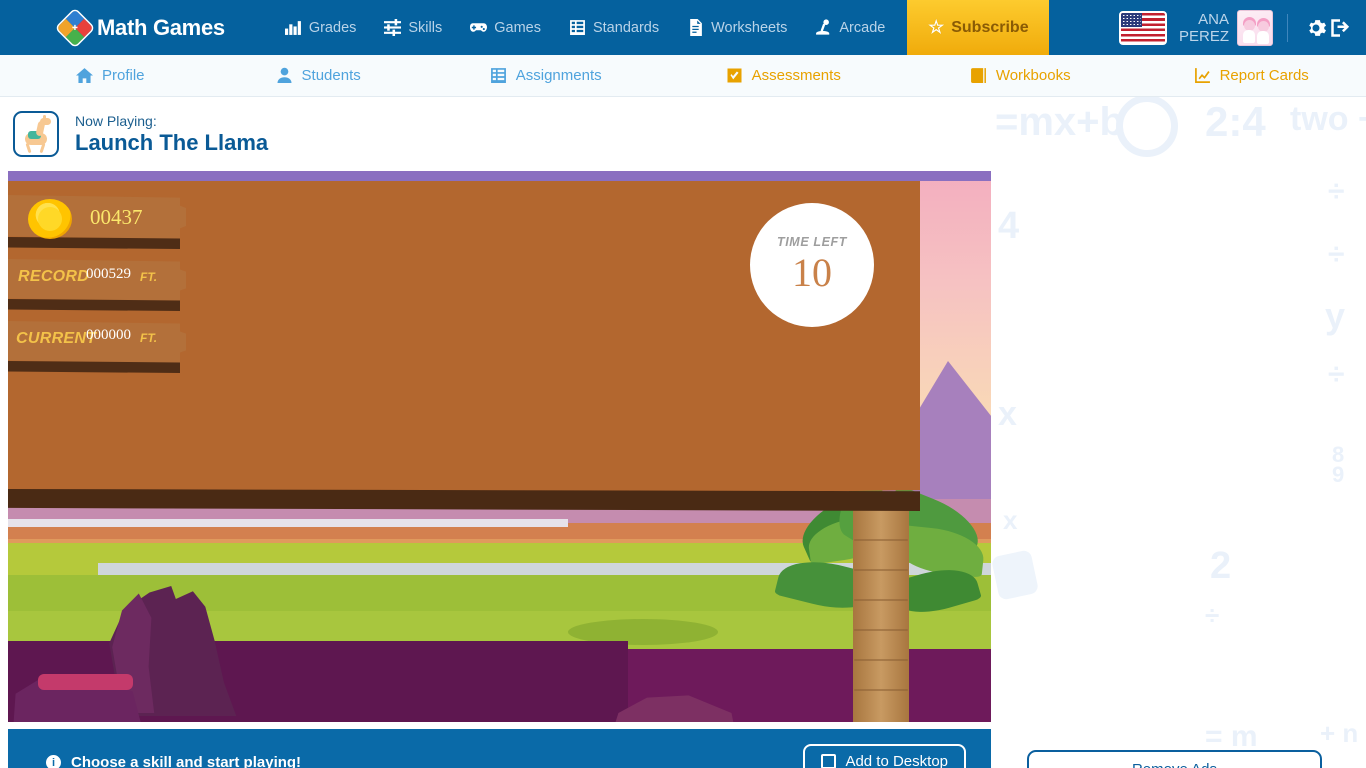 The height and width of the screenshot is (768, 1366). I want to click on document-icon, so click(695, 27).